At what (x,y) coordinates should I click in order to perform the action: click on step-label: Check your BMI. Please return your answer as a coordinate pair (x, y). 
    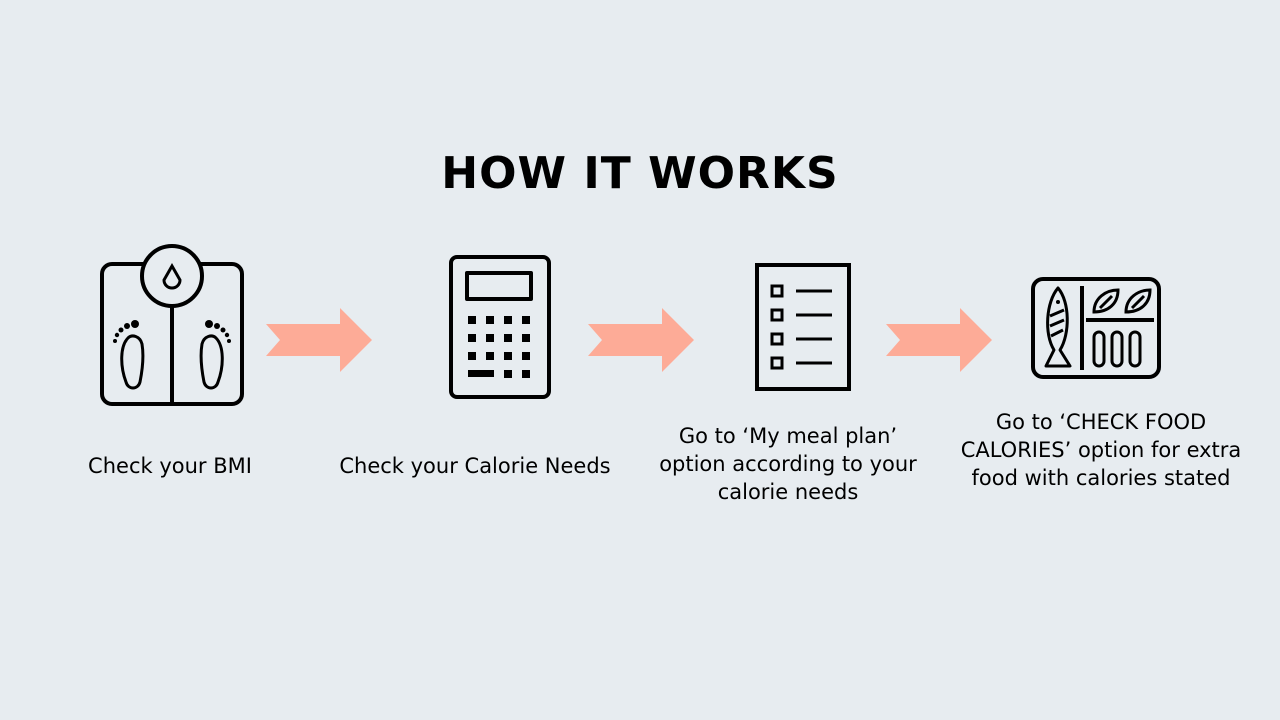
    Looking at the image, I should click on (170, 466).